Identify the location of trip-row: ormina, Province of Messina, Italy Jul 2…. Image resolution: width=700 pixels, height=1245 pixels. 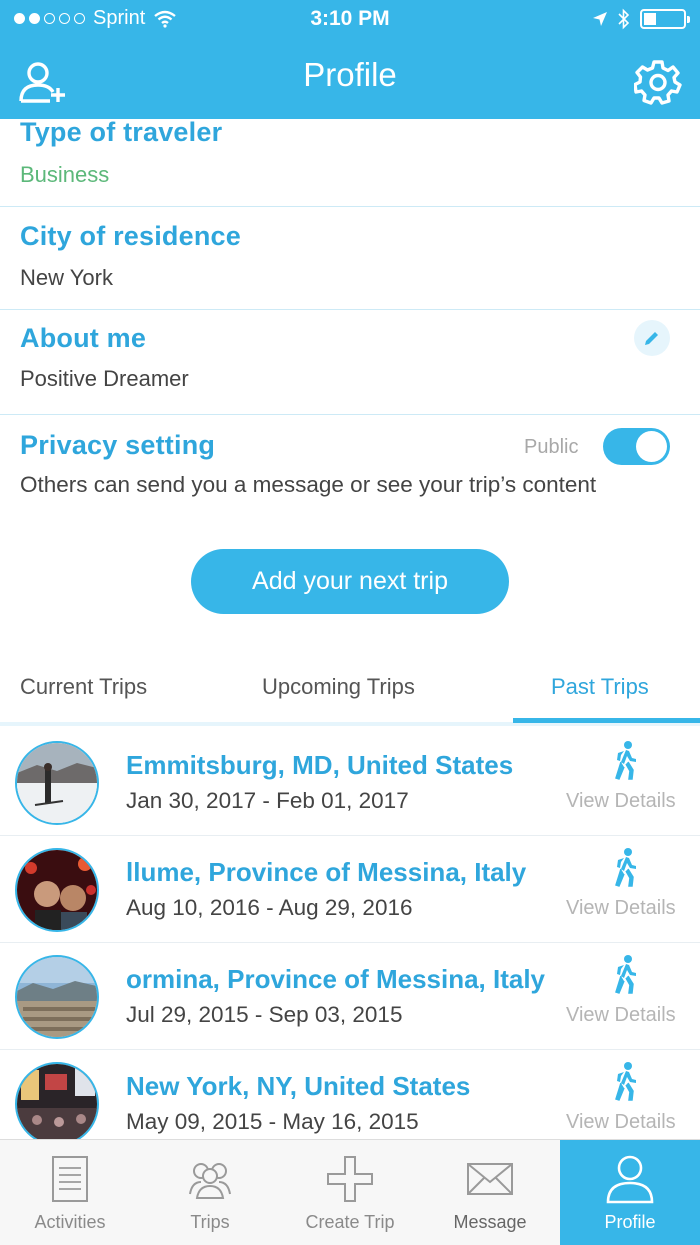
(350, 997).